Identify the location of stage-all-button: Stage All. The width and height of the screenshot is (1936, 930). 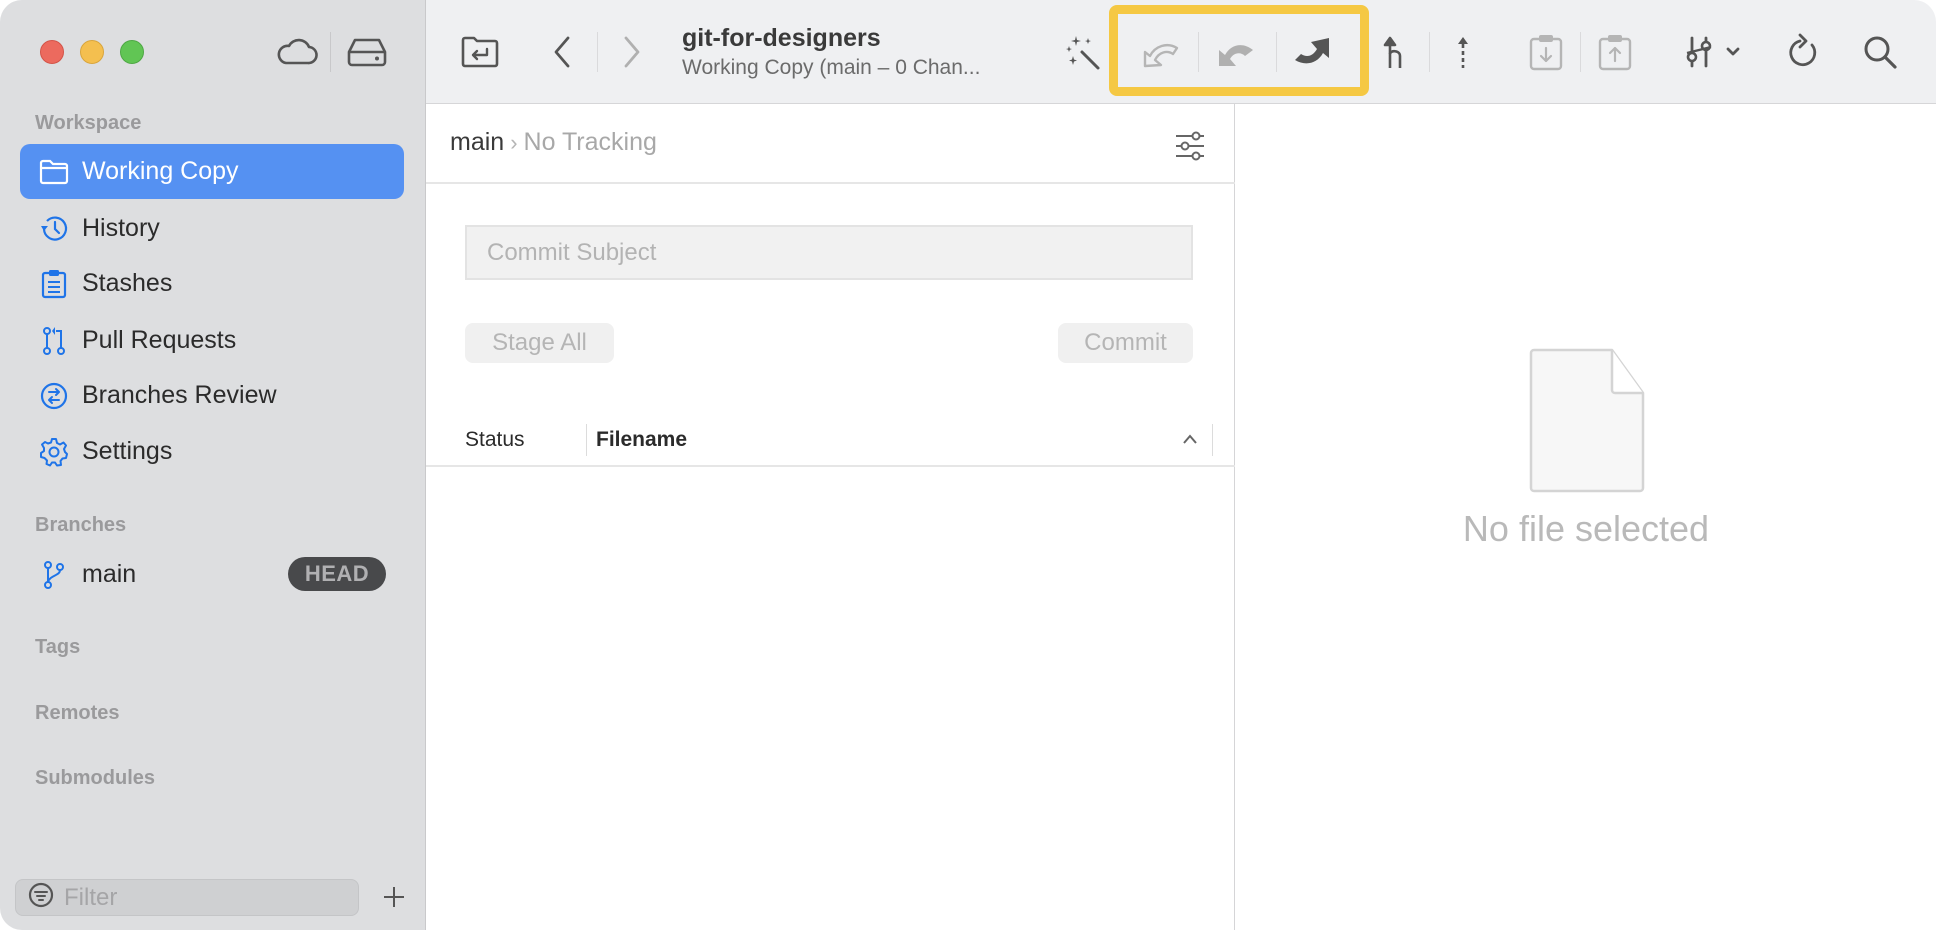
(539, 343).